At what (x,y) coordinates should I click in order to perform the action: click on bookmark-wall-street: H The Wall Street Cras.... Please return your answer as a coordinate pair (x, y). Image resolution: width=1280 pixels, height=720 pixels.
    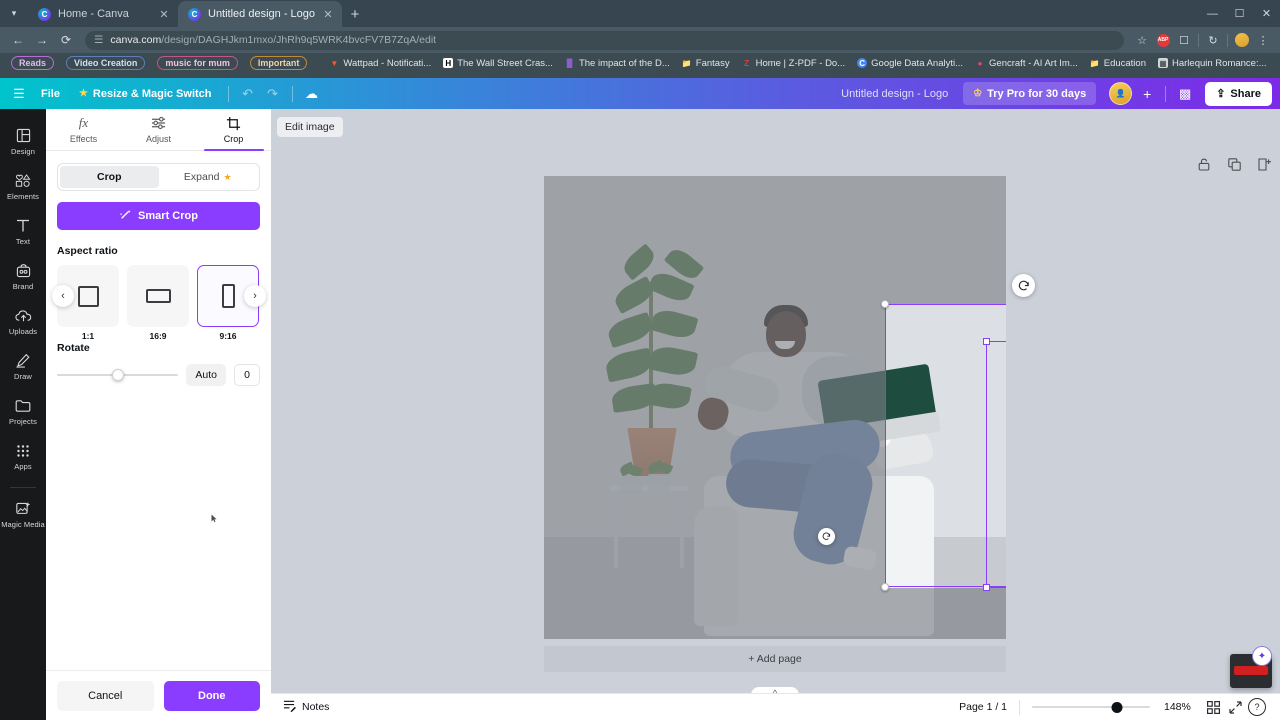
    Looking at the image, I should click on (498, 63).